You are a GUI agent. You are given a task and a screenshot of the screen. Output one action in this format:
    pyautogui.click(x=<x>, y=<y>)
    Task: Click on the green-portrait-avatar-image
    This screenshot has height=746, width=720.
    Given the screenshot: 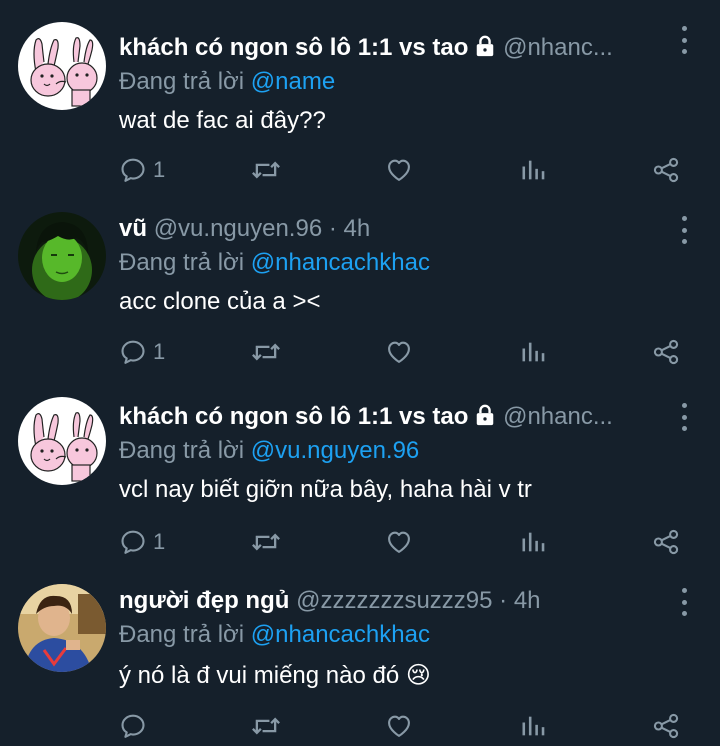 What is the action you would take?
    pyautogui.click(x=62, y=256)
    